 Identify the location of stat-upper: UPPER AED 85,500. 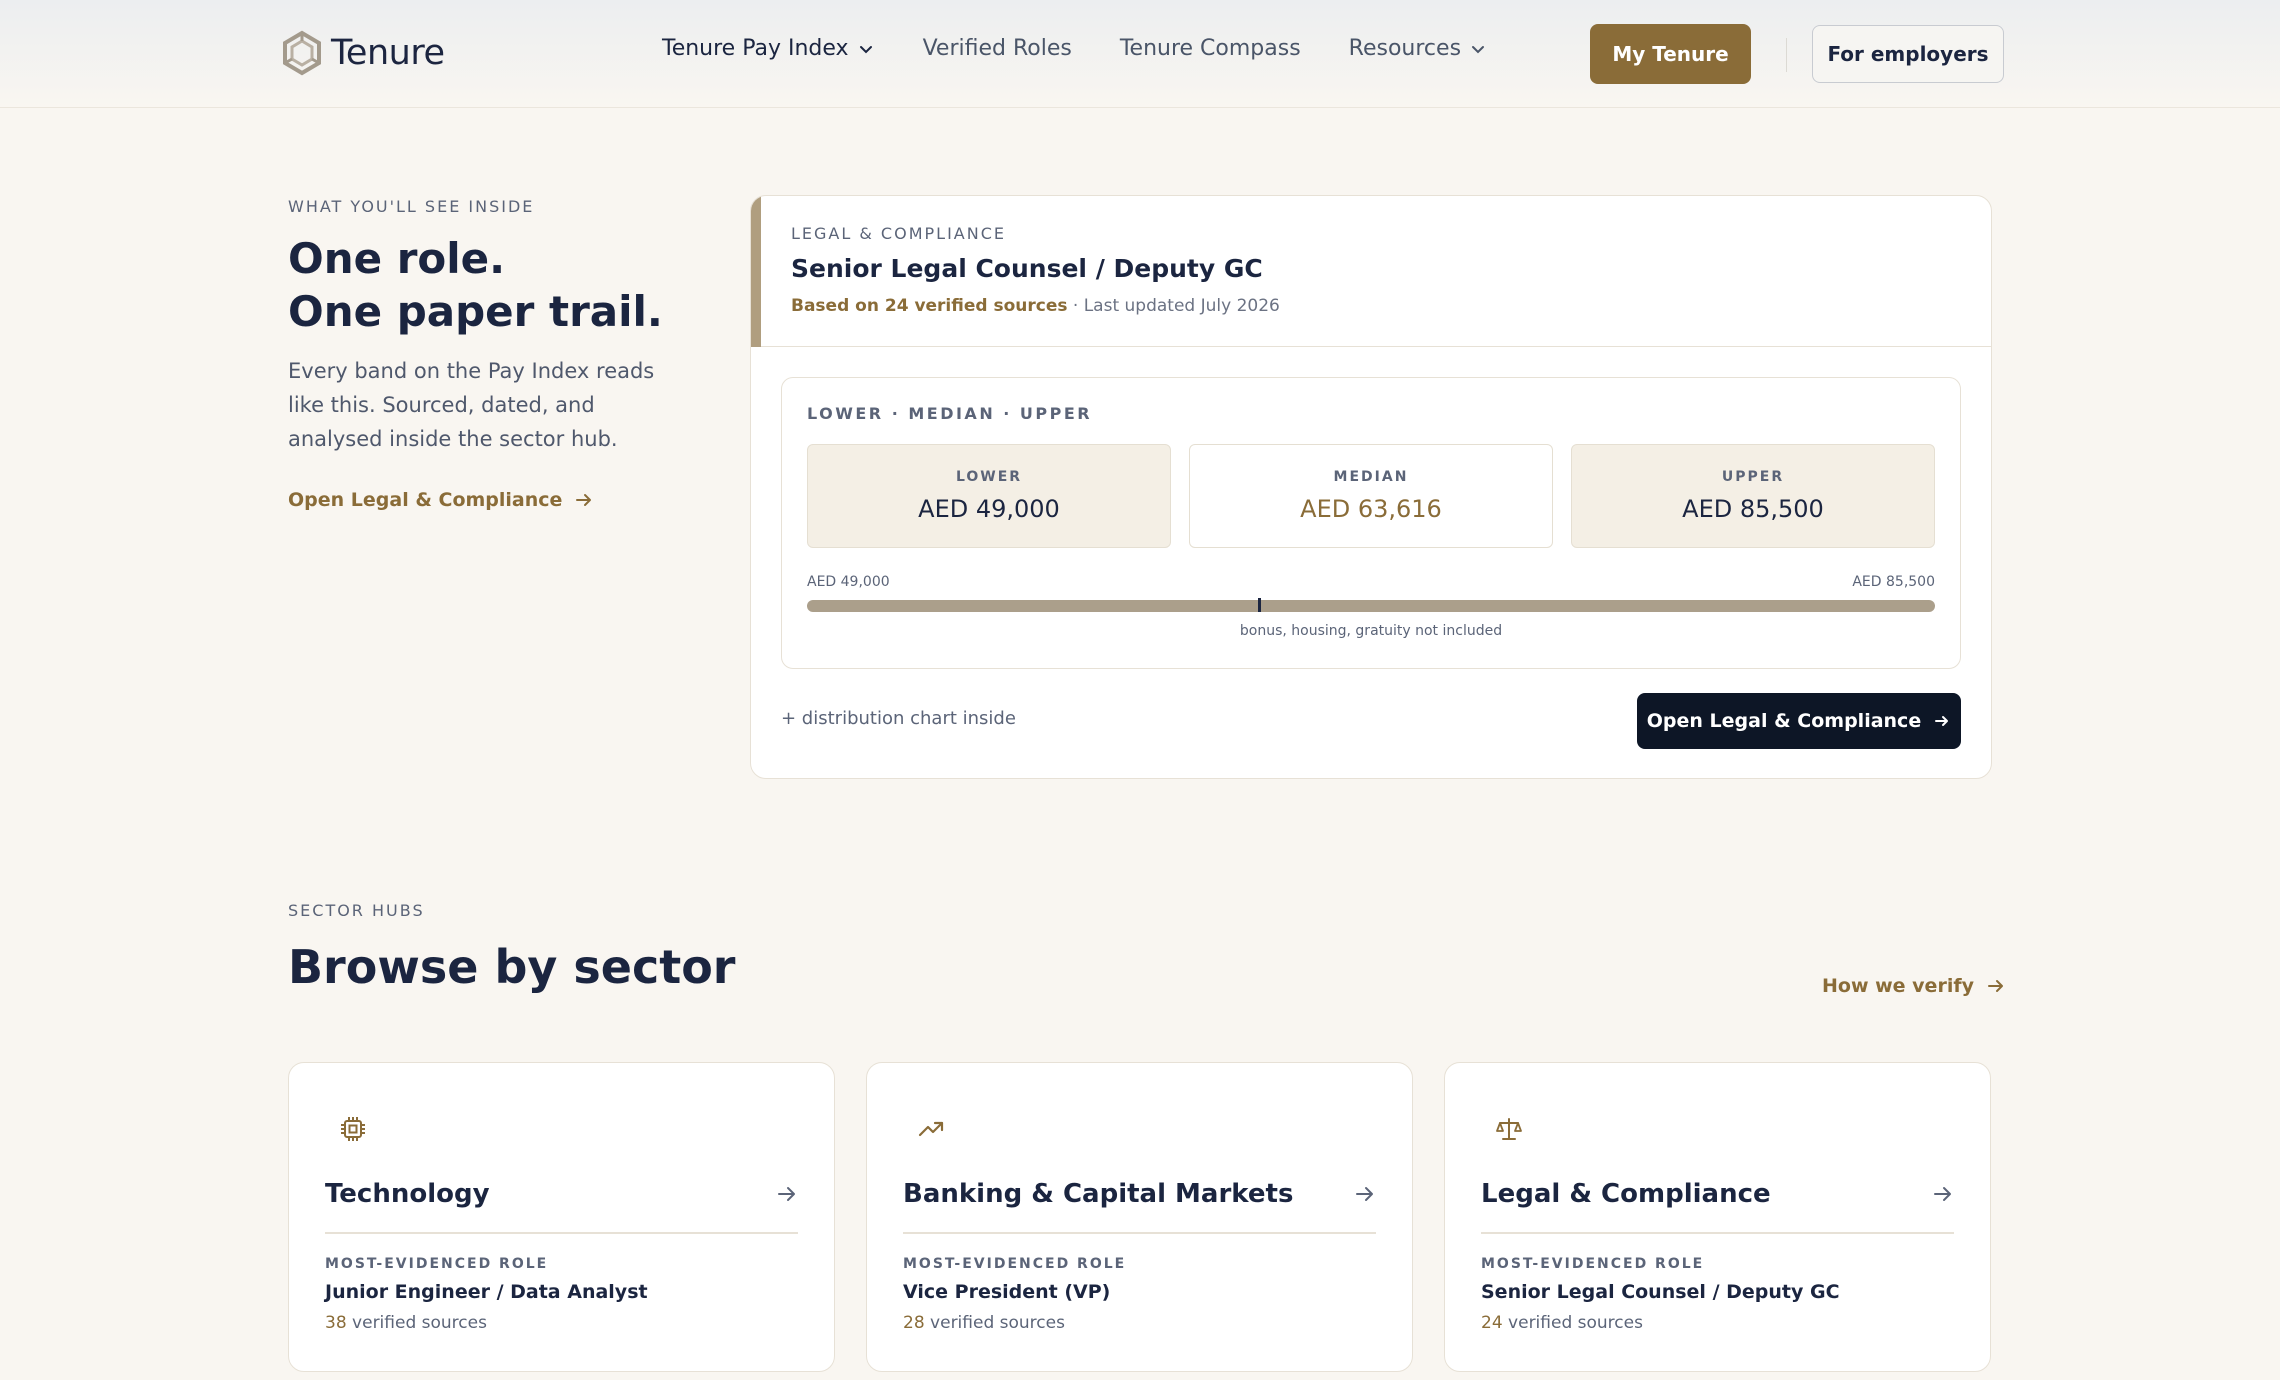
(1753, 496).